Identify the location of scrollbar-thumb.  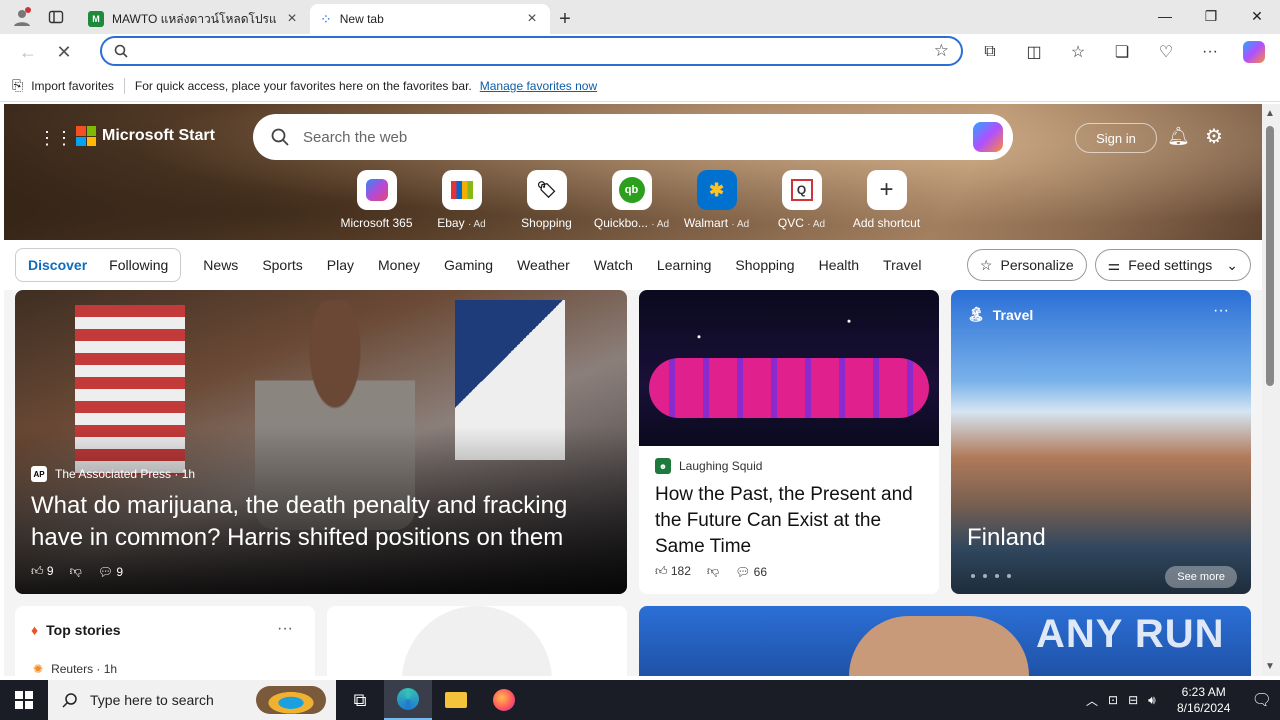
(1270, 256).